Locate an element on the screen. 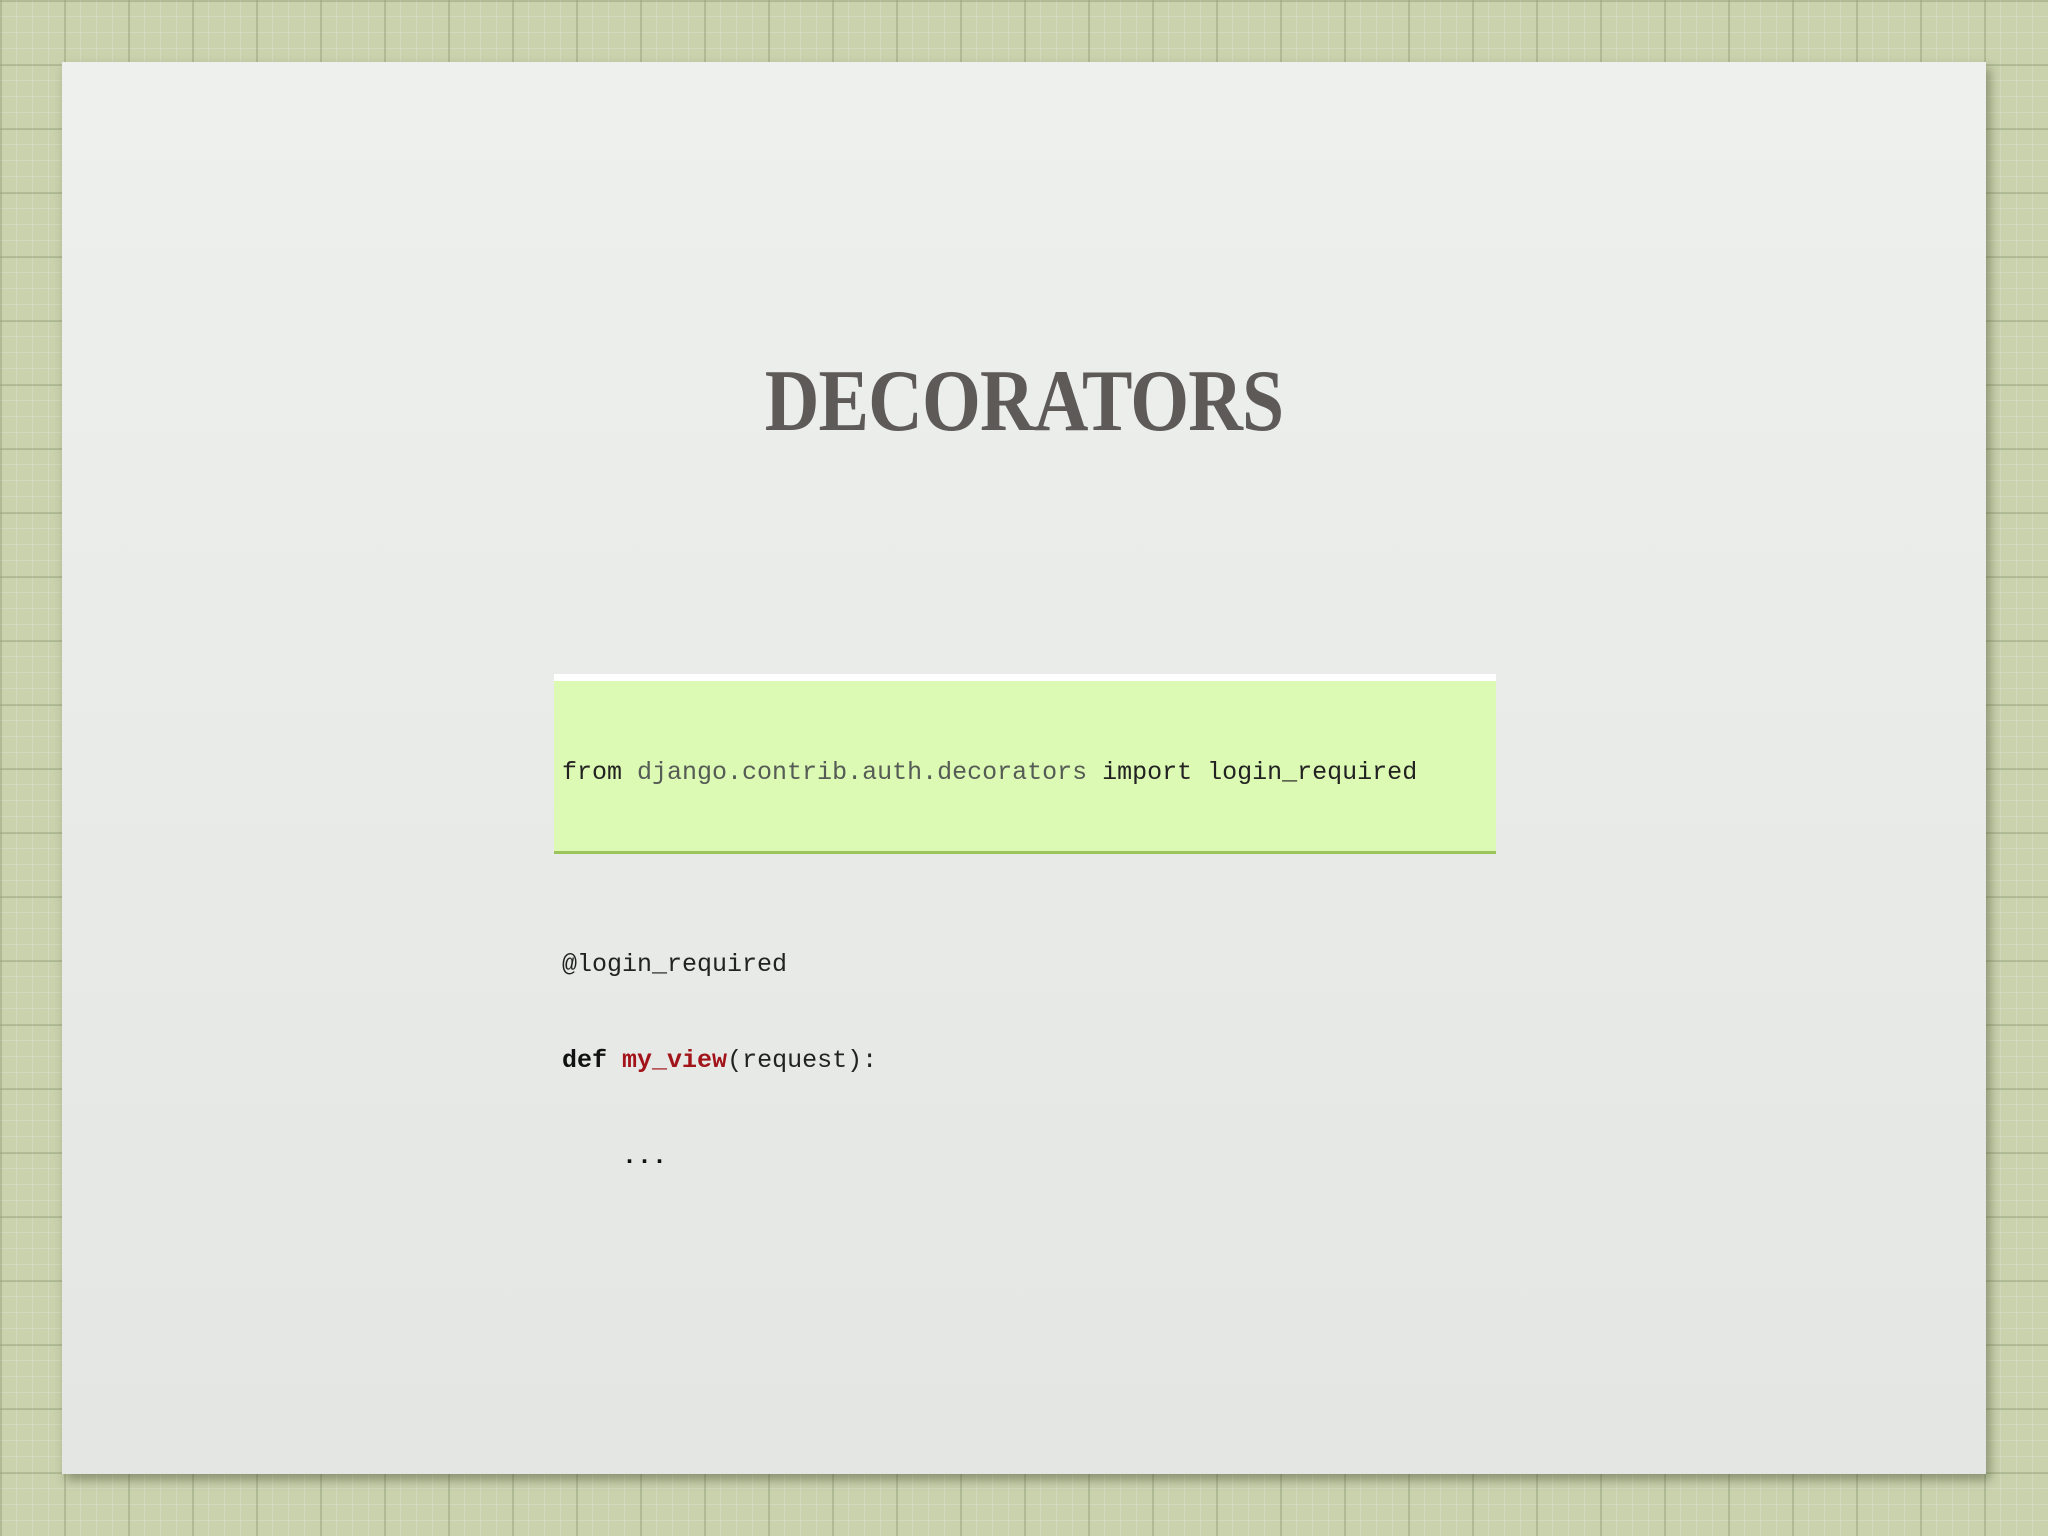 The width and height of the screenshot is (2048, 1536). keyword-from: from is located at coordinates (592, 772).